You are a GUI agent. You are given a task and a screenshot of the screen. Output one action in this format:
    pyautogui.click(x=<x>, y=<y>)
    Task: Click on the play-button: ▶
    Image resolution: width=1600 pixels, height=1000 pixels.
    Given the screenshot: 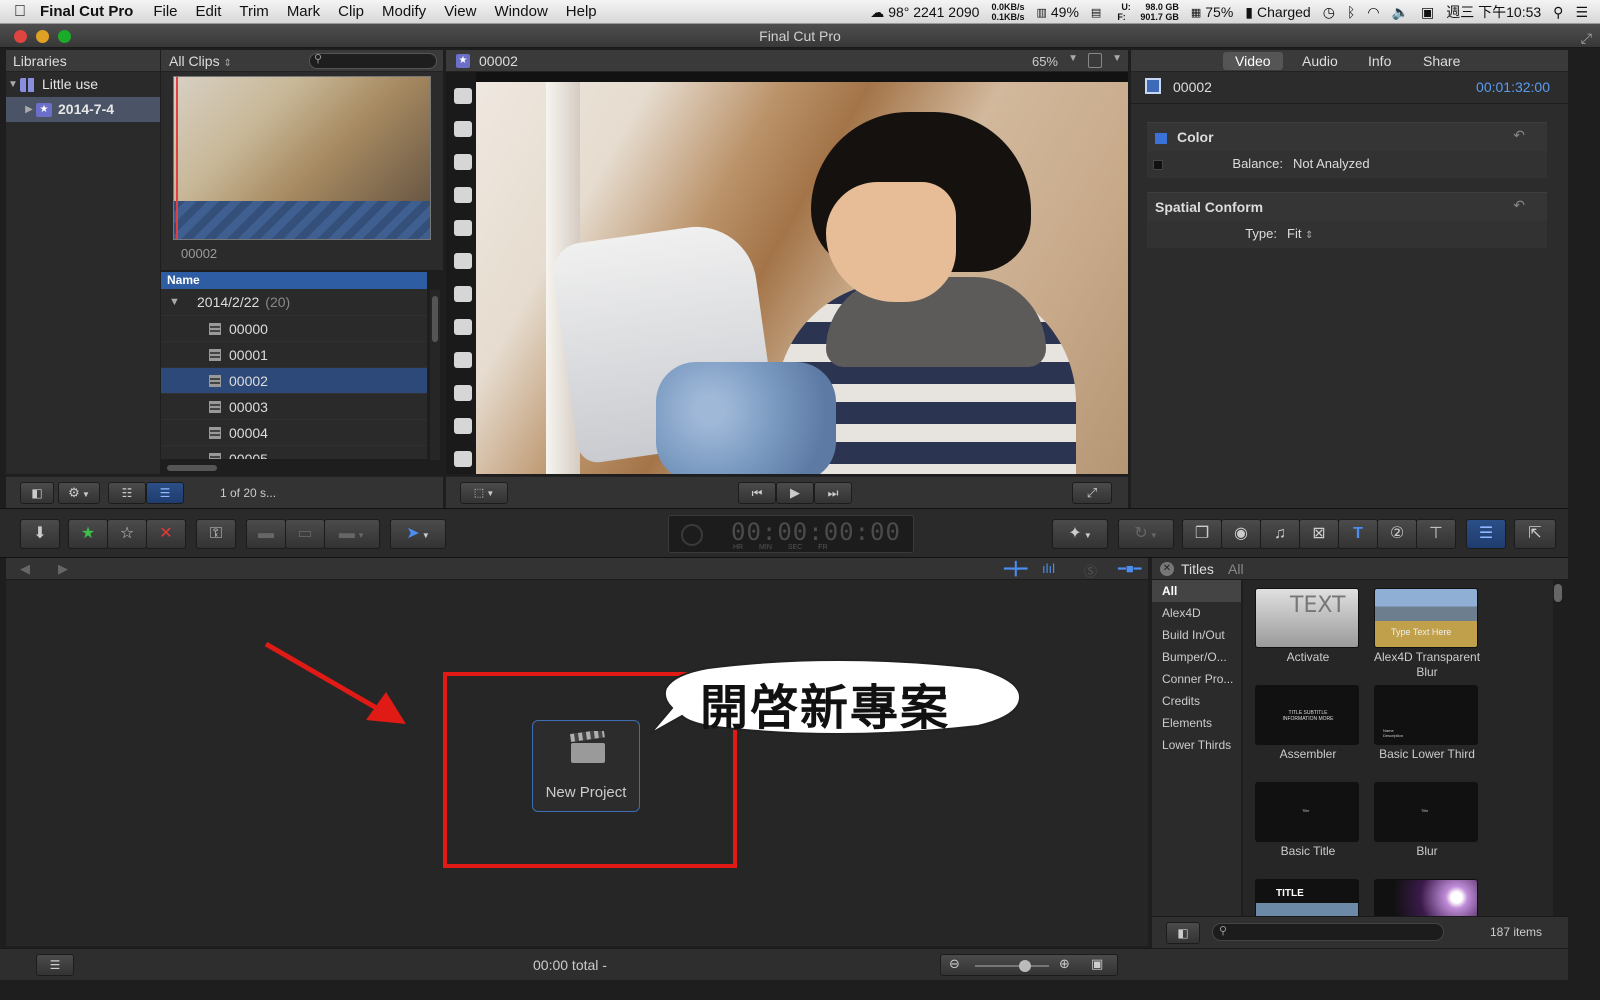 What is the action you would take?
    pyautogui.click(x=795, y=493)
    